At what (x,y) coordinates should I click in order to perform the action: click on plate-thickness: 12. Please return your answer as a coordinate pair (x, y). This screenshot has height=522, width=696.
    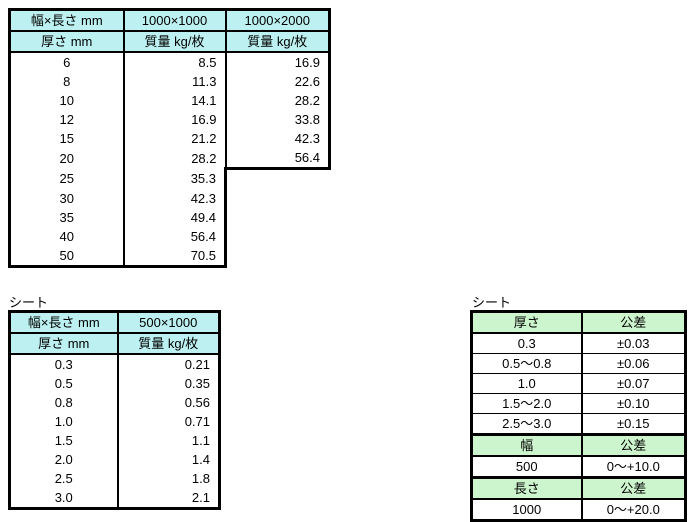
    Looking at the image, I should click on (66, 119).